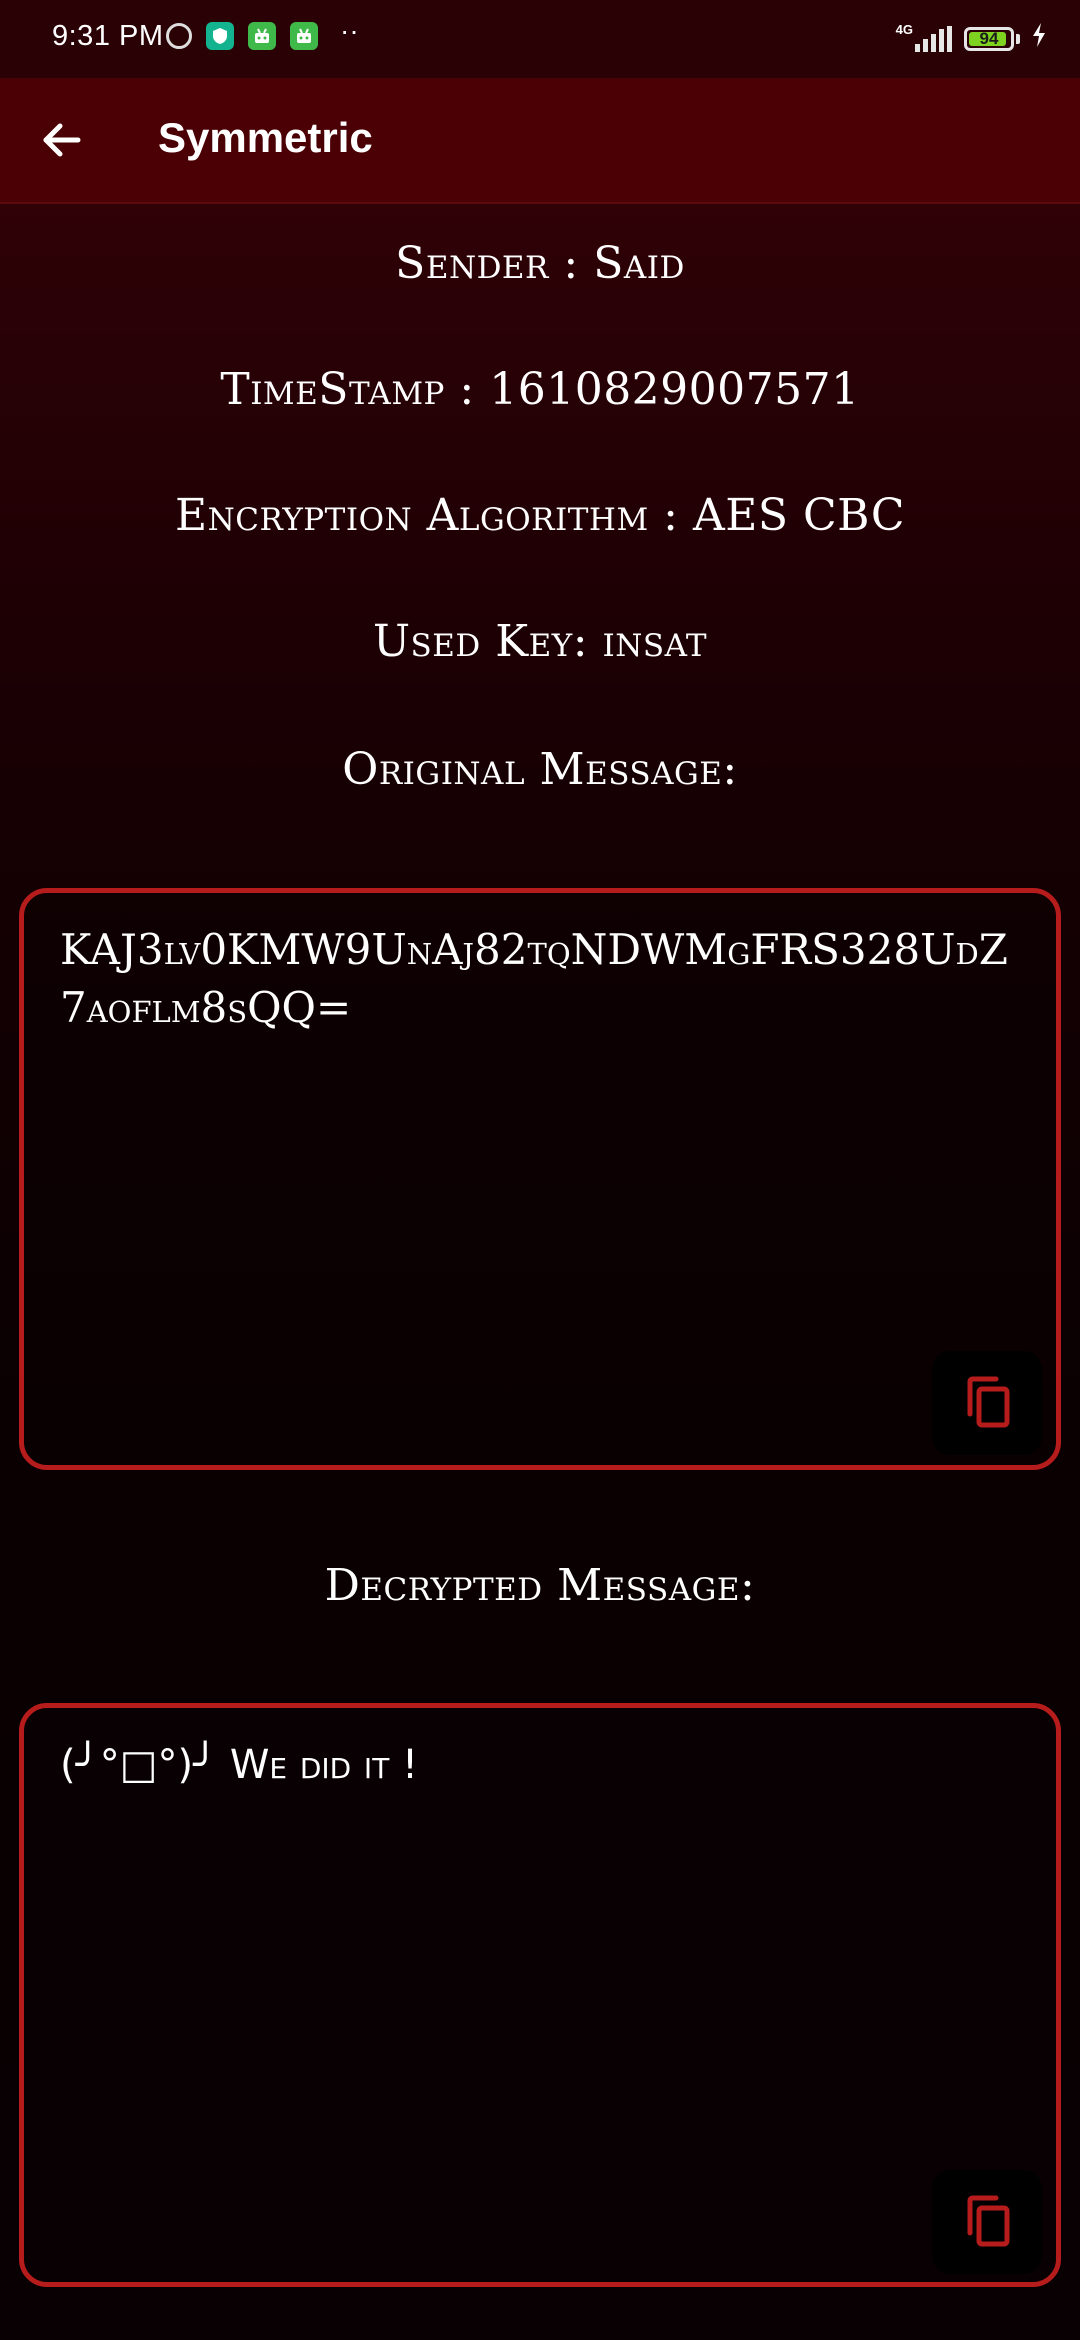 This screenshot has width=1080, height=2340. Describe the element at coordinates (540, 769) in the screenshot. I see `original-message-label: Original Message:` at that location.